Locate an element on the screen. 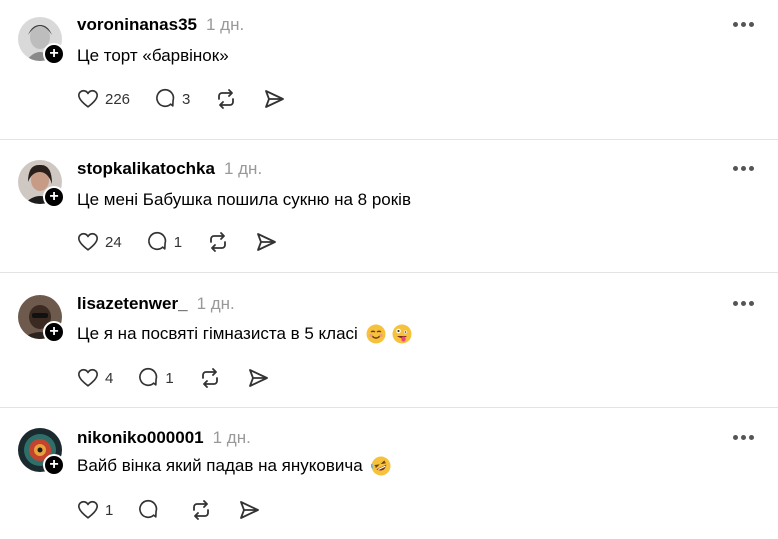 The width and height of the screenshot is (778, 539). like-button: 1 is located at coordinates (95, 510).